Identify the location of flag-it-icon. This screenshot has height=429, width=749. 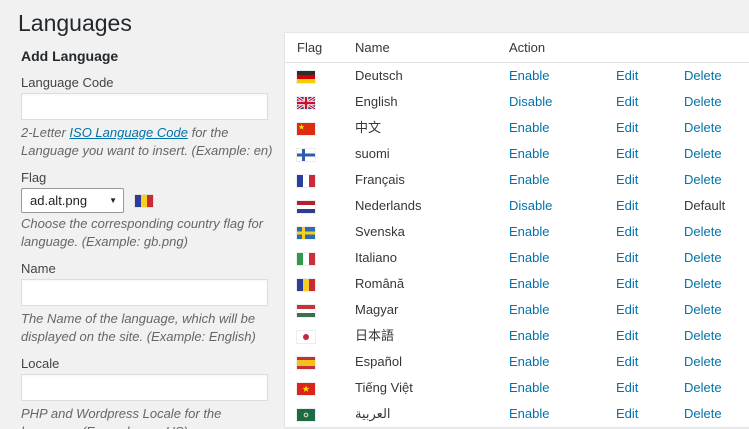
(306, 258).